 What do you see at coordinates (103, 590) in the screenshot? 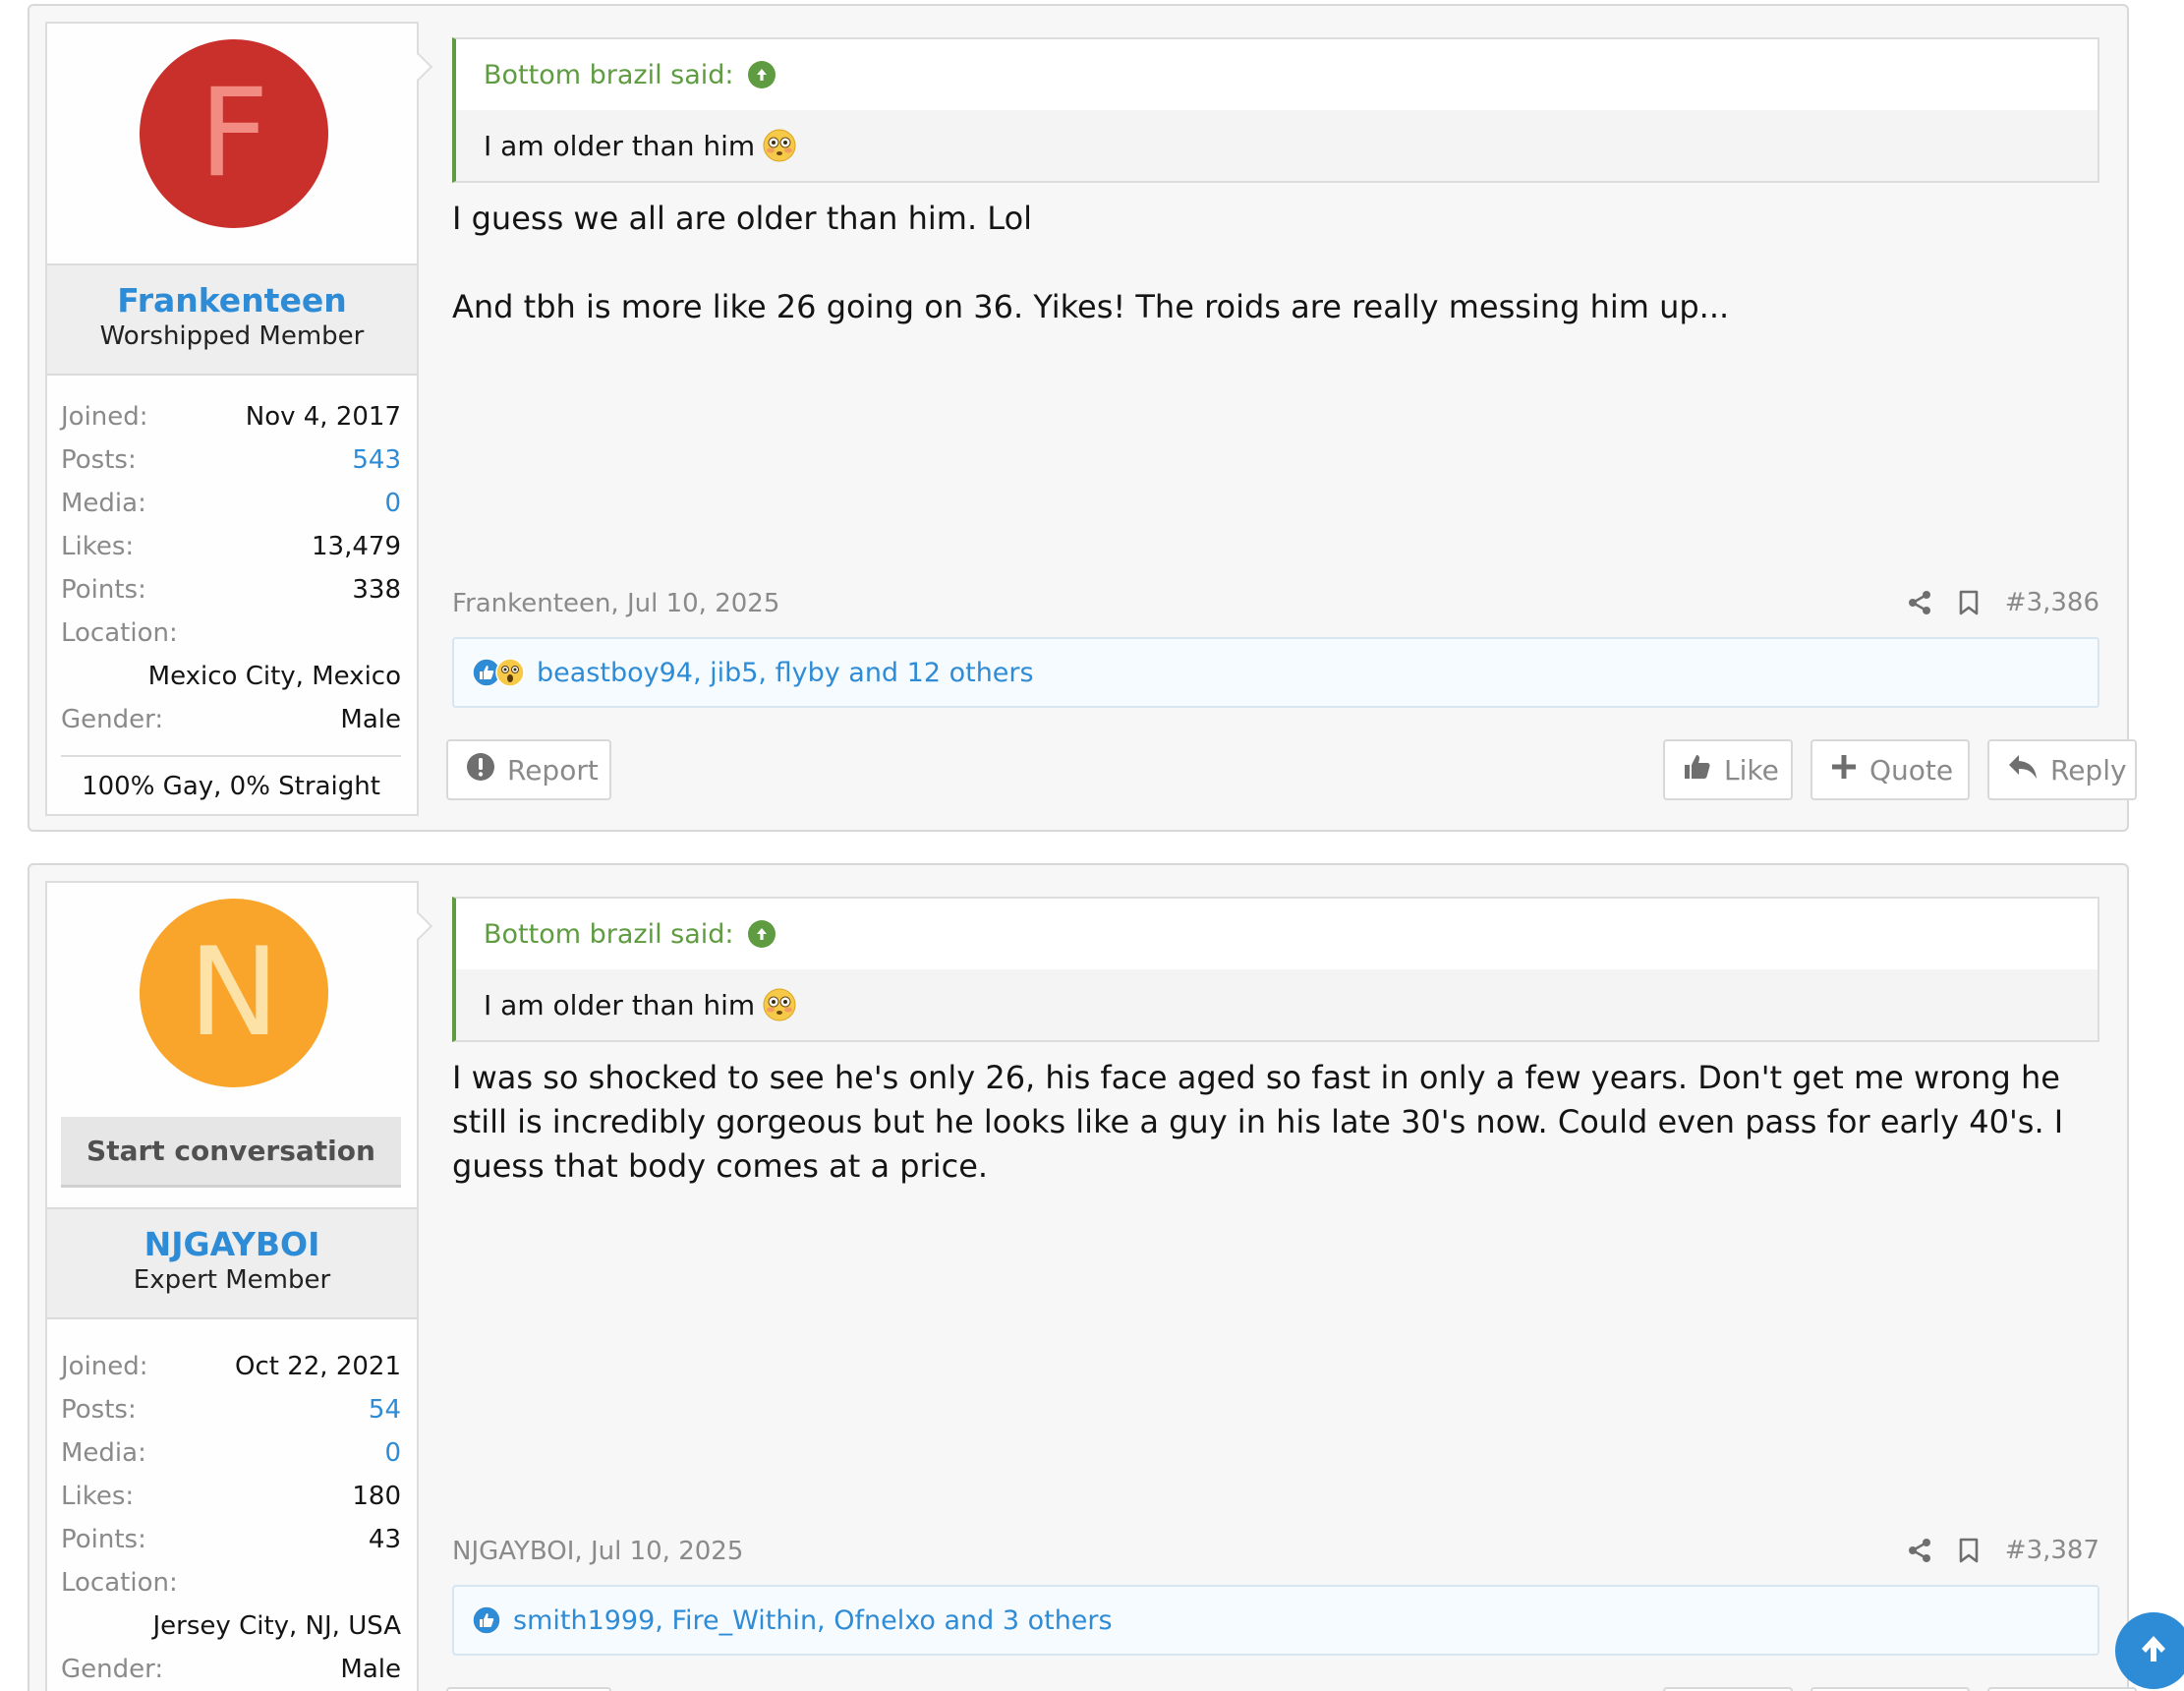
I see `stat-label: Points:` at bounding box center [103, 590].